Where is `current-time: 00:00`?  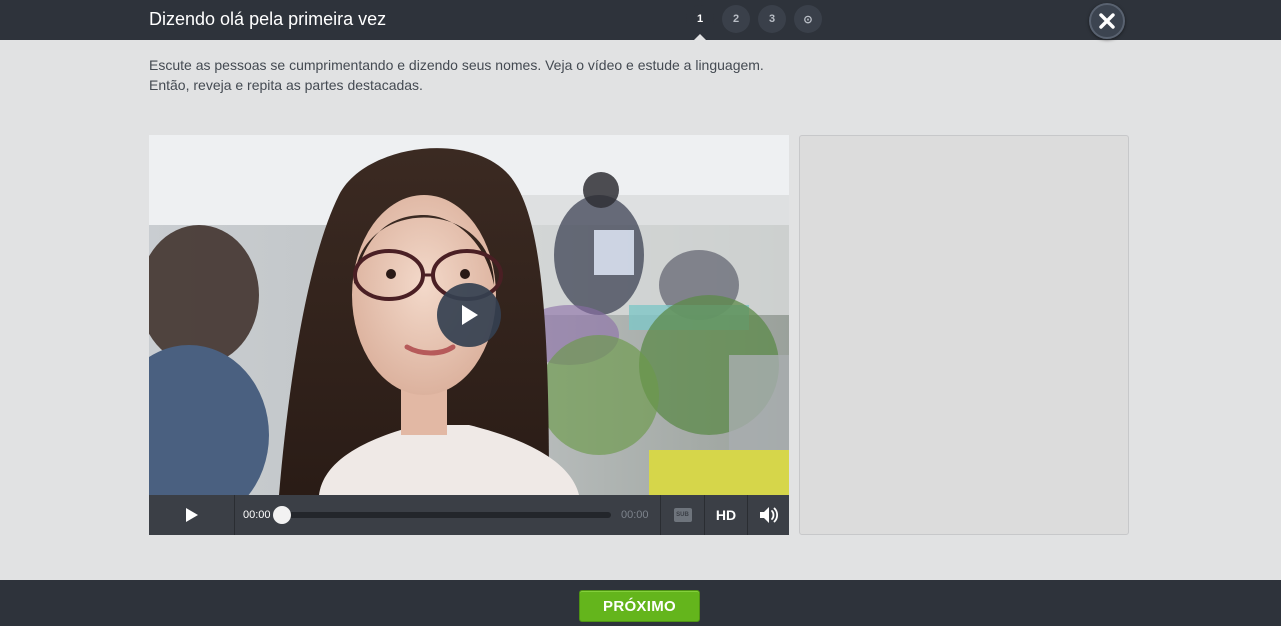
current-time: 00:00 is located at coordinates (257, 515).